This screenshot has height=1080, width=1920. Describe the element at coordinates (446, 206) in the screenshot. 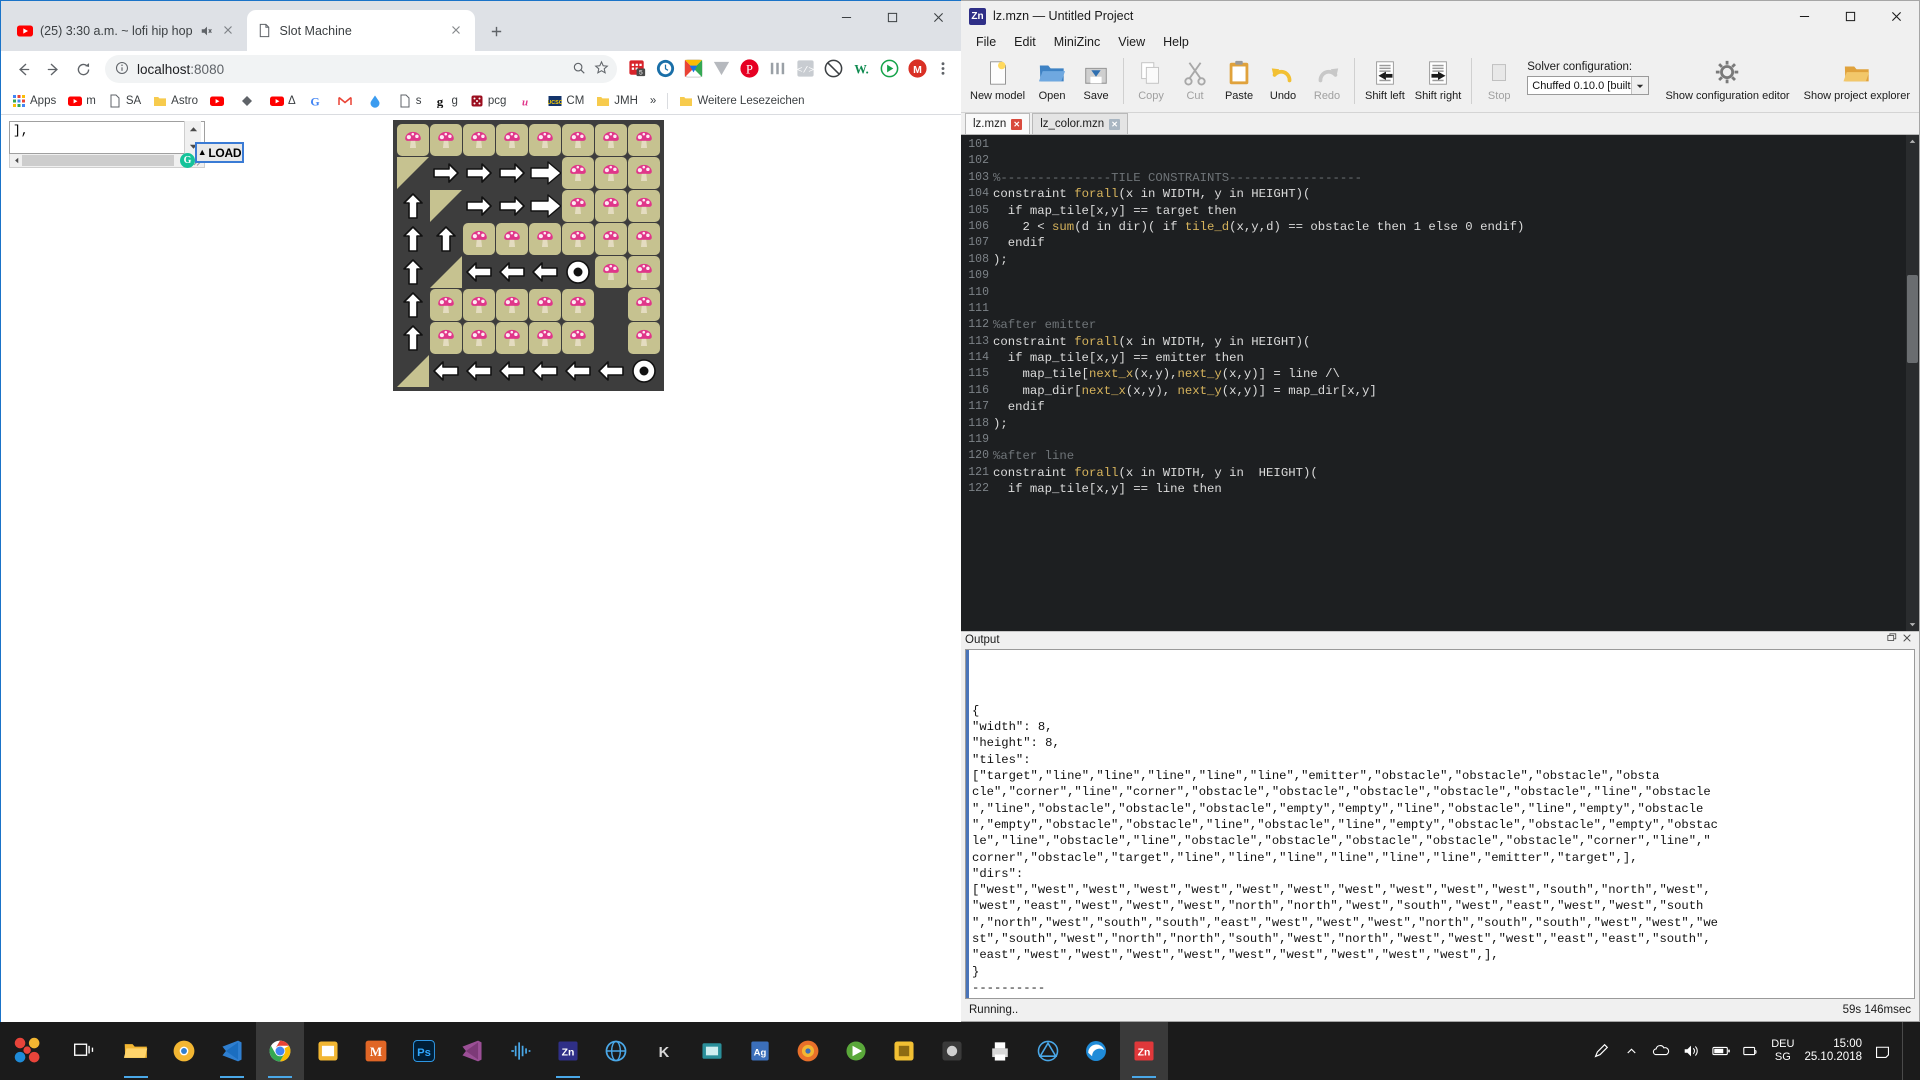

I see `grid-cell-corner-tl` at that location.